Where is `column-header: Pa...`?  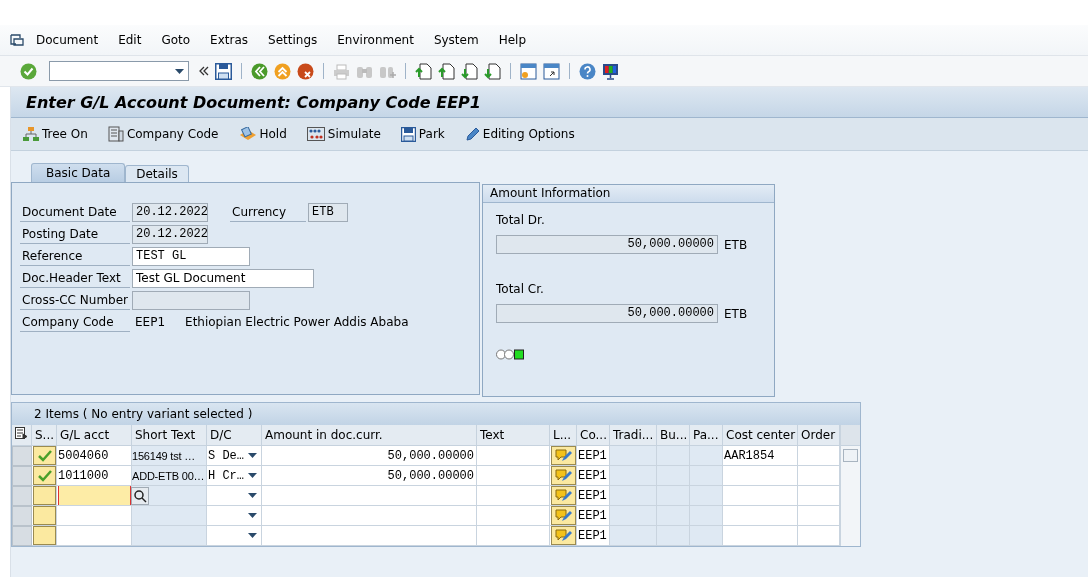 column-header: Pa... is located at coordinates (706, 435).